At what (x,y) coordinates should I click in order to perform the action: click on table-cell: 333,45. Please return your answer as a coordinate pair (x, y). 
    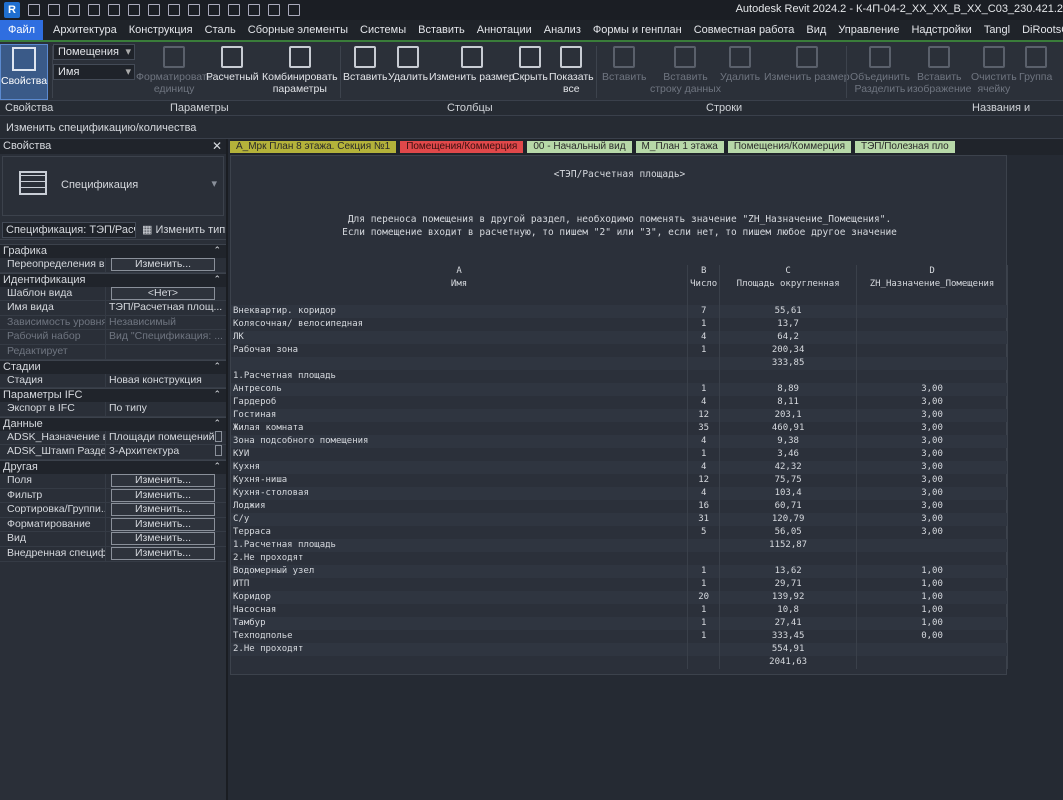
    Looking at the image, I should click on (788, 636).